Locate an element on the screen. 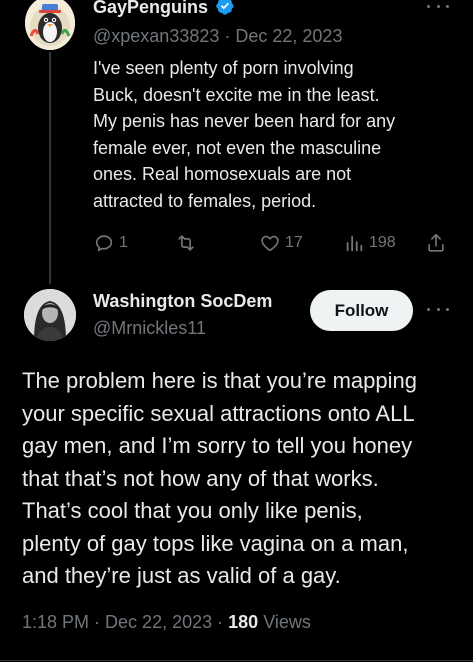  follow-button: Follow is located at coordinates (361, 310).